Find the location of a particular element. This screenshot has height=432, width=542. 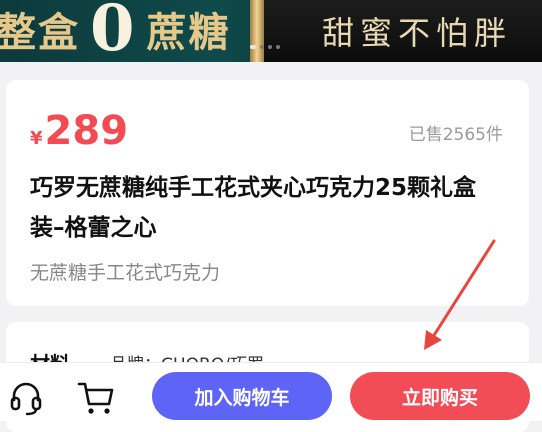

banner-right-text: 甜蜜不怕胖 is located at coordinates (417, 33).